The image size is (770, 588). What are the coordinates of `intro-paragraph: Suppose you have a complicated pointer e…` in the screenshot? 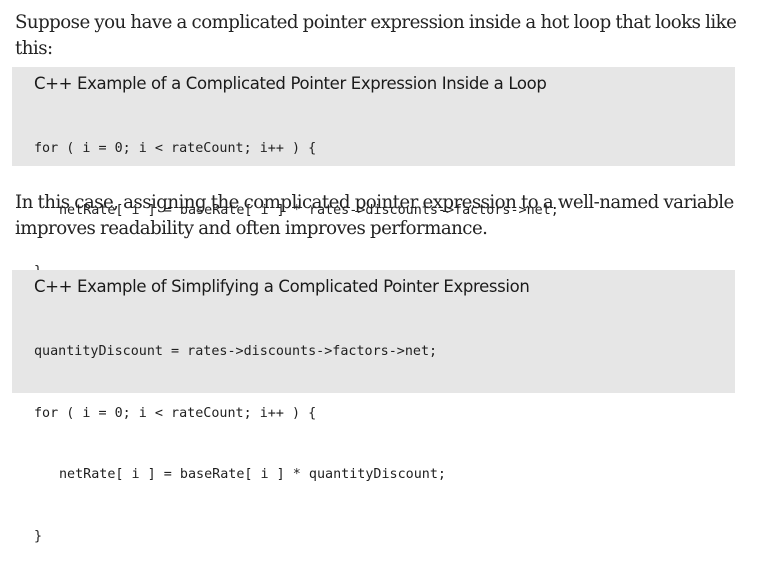 It's located at (376, 35).